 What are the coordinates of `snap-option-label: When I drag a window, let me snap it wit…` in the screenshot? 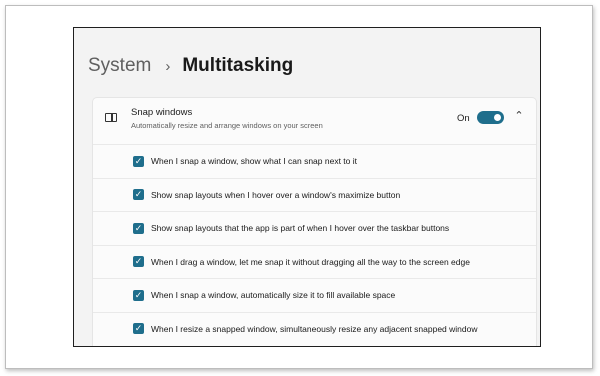 It's located at (310, 261).